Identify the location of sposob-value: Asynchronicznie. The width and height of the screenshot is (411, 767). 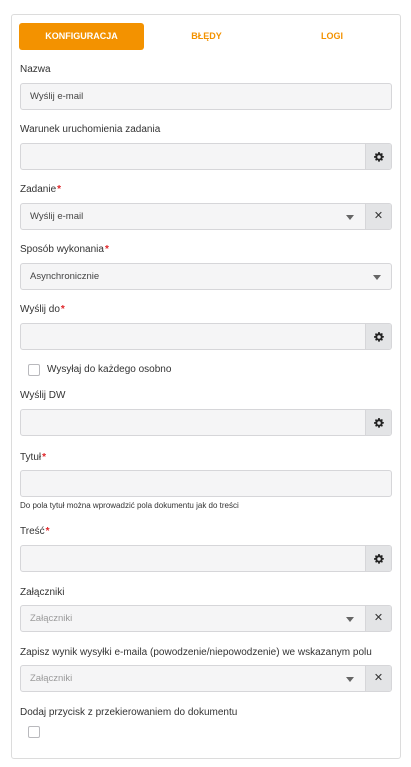
(65, 276).